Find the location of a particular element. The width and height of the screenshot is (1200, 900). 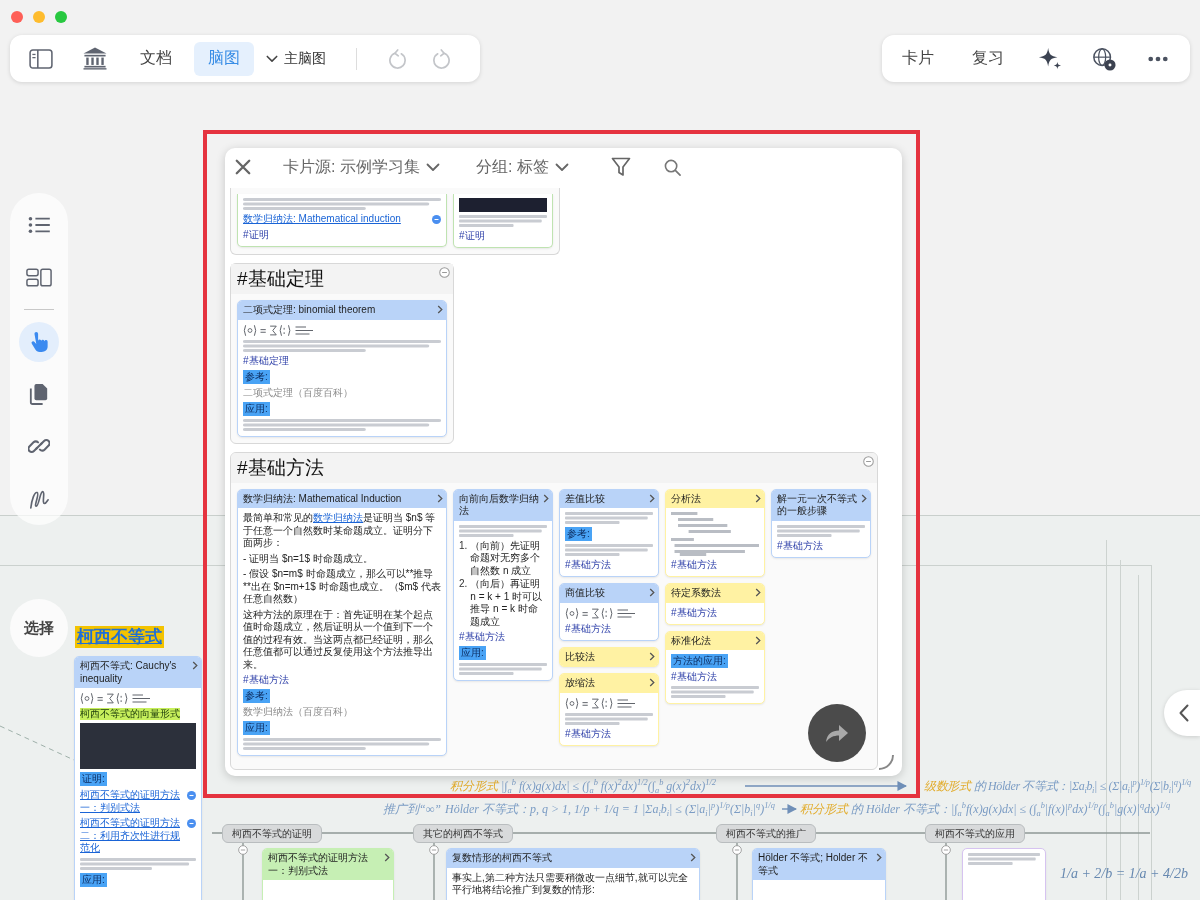

note-card: 柯西不等式: Cauchy's inequality 柯西不等式的向量形式 证明: 柯西不等式的证明方法一：判别式法 柯西不等式的证明方法二：利用齐次性进行规范化 应用: is located at coordinates (138, 778).